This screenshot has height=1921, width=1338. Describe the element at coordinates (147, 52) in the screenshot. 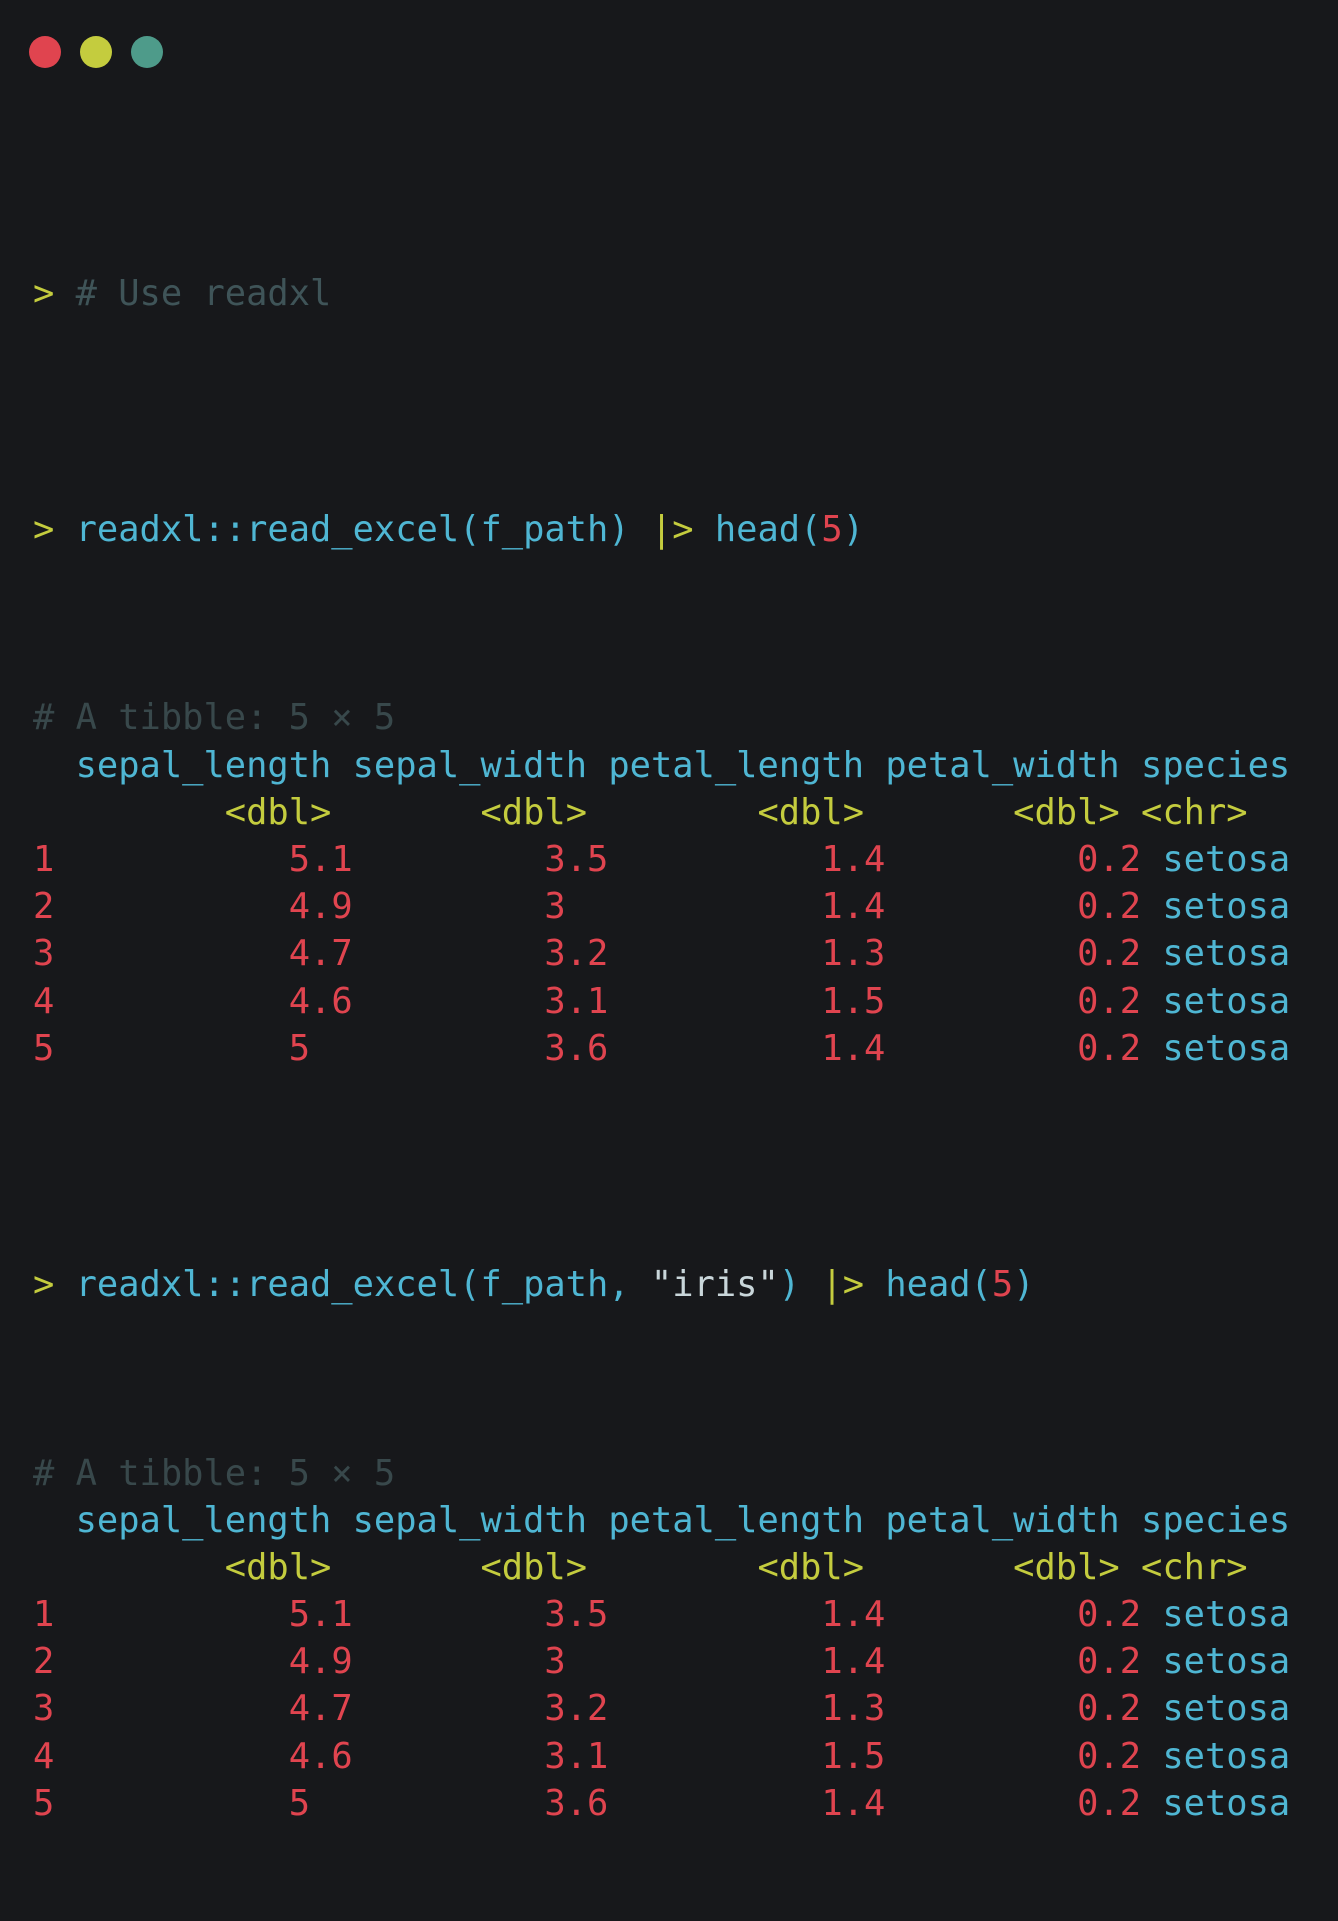

I see `zoom-window-button` at that location.